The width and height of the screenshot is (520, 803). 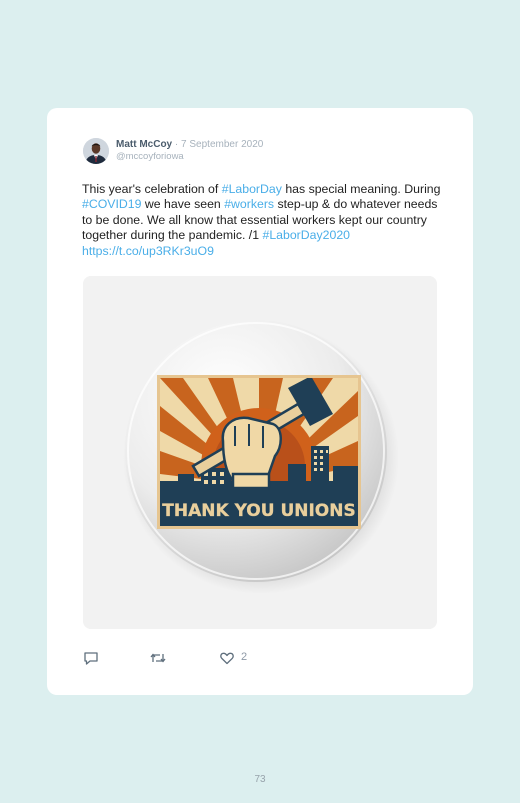 What do you see at coordinates (158, 658) in the screenshot?
I see `retweet-button` at bounding box center [158, 658].